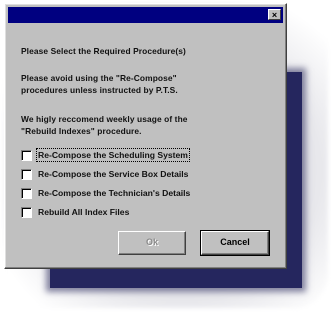 Image resolution: width=331 pixels, height=313 pixels. What do you see at coordinates (113, 174) in the screenshot?
I see `option-label: Re-Compose the Service Box Details` at bounding box center [113, 174].